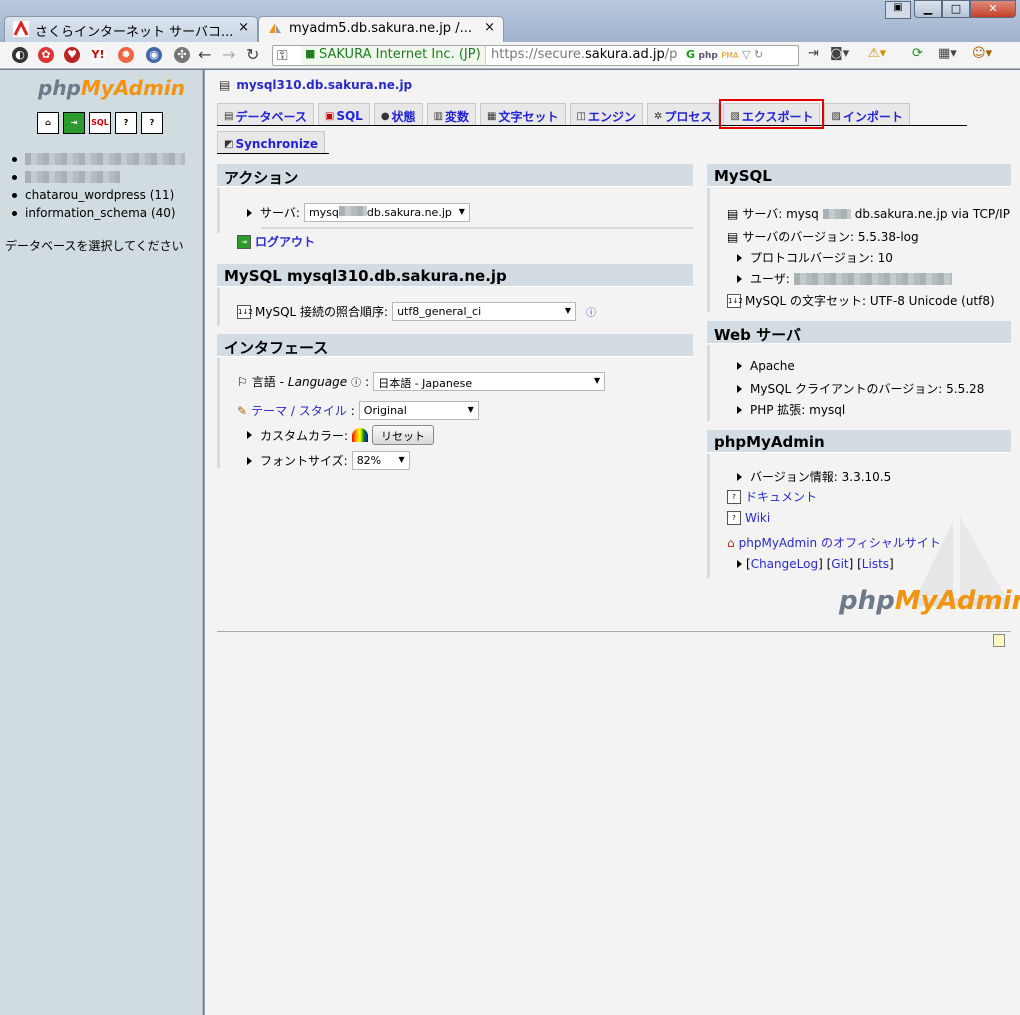  What do you see at coordinates (791, 409) in the screenshot?
I see `web-server-item: PHP 拡張: mysql` at bounding box center [791, 409].